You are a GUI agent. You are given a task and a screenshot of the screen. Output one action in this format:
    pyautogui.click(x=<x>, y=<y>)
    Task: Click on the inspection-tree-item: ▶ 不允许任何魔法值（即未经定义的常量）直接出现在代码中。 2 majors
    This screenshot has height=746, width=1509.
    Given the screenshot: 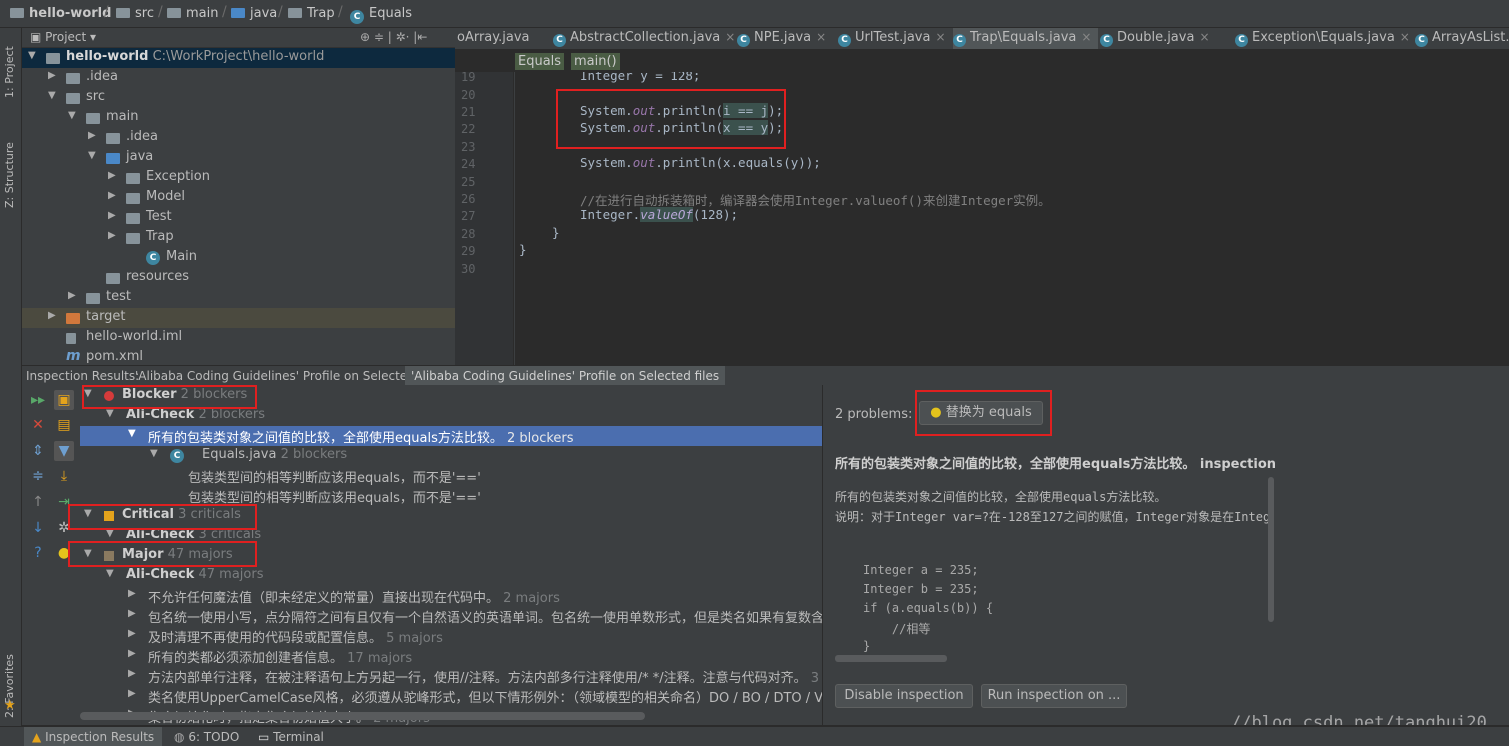 What is the action you would take?
    pyautogui.click(x=451, y=596)
    